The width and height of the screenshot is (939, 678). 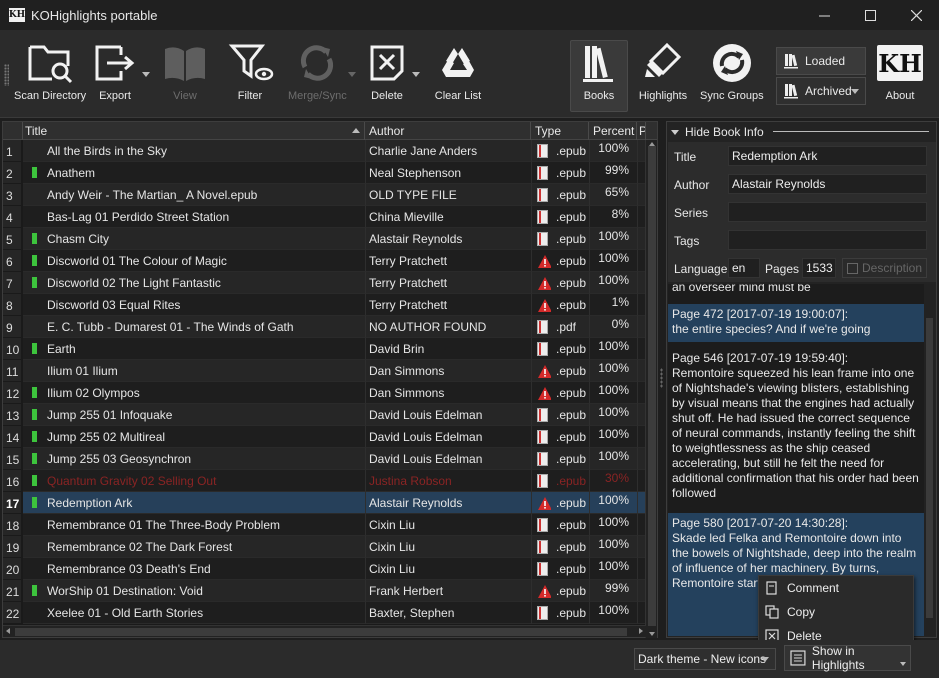 I want to click on percent-cell: 99%, so click(x=613, y=591).